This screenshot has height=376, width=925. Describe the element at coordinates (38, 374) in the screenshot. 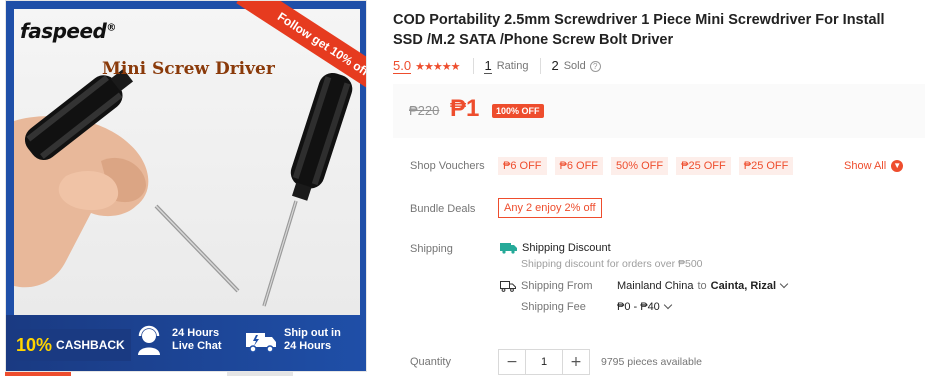

I see `thumbnail-active-indicator` at that location.